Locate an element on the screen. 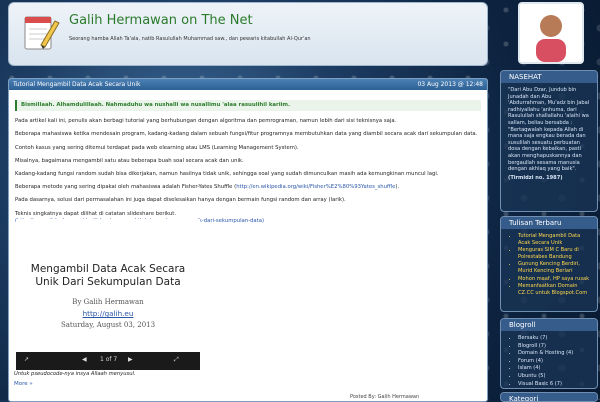 Image resolution: width=600 pixels, height=402 pixels. blogroll-item: Ubuntu (5) is located at coordinates (554, 376).